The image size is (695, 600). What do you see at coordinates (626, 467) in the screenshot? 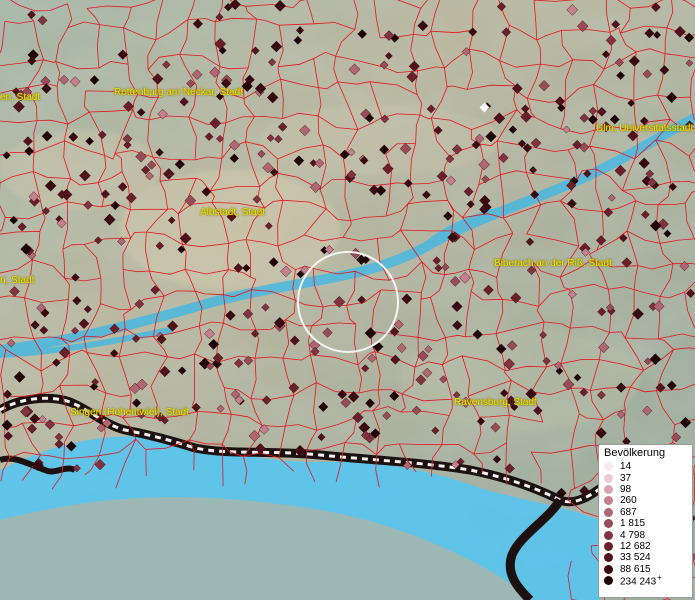
I see `legend-label: 14` at bounding box center [626, 467].